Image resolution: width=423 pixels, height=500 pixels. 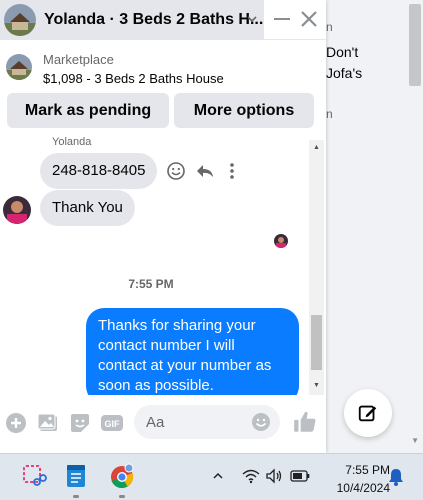 I want to click on chevron-down-icon, so click(x=252, y=19).